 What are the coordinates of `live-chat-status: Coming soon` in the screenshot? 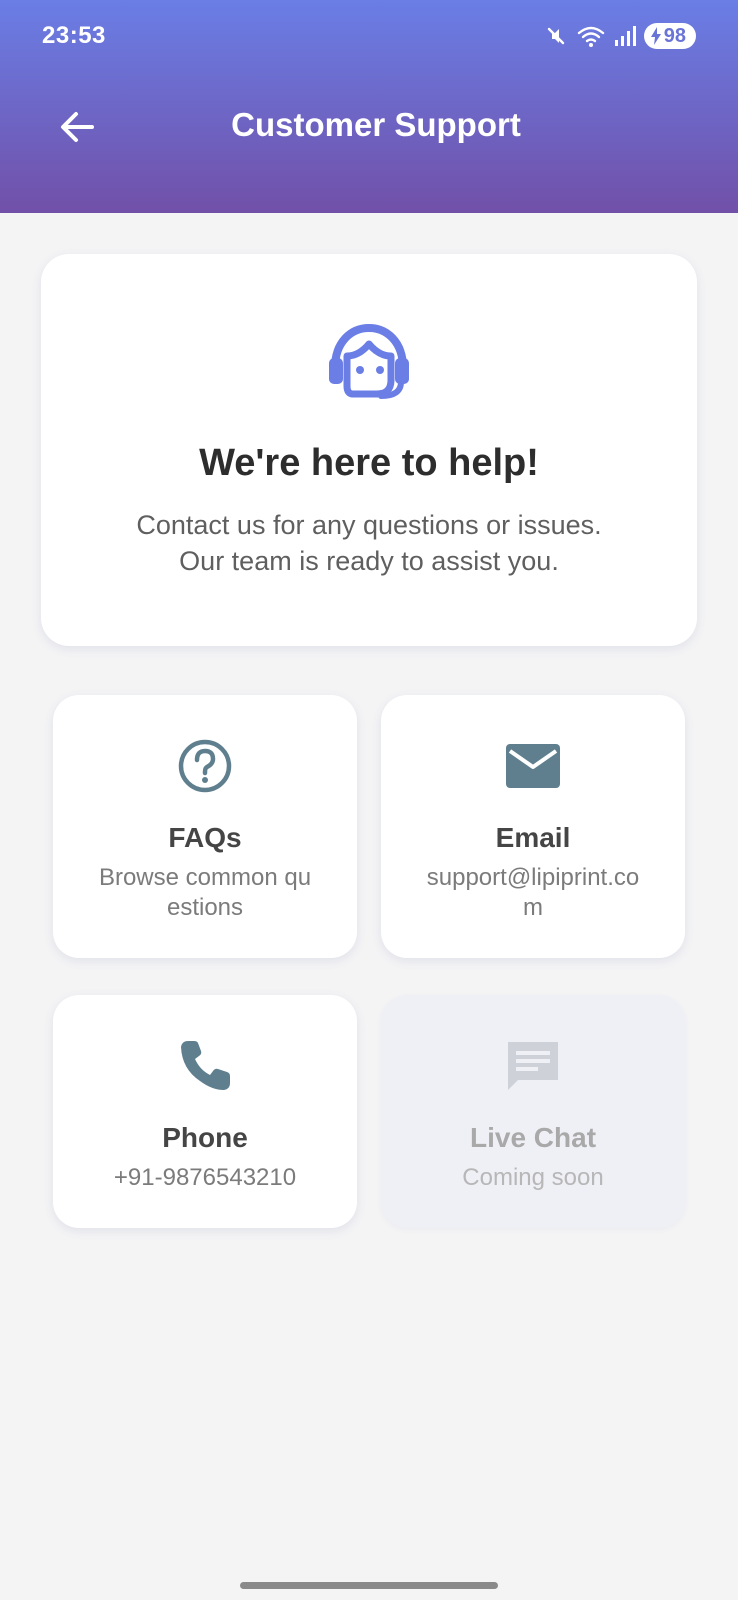 It's located at (533, 1177).